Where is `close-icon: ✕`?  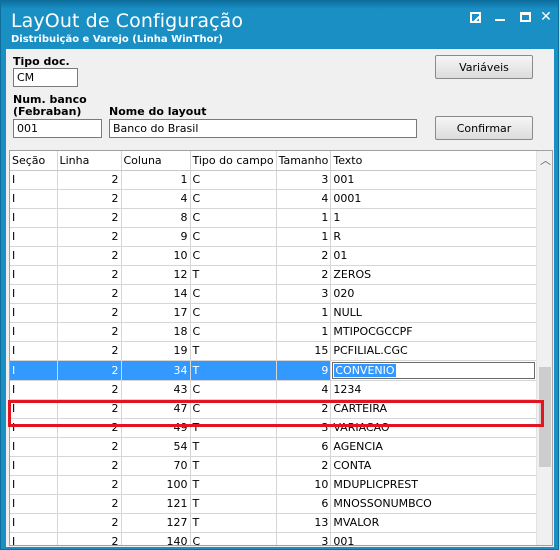
close-icon: ✕ is located at coordinates (546, 17).